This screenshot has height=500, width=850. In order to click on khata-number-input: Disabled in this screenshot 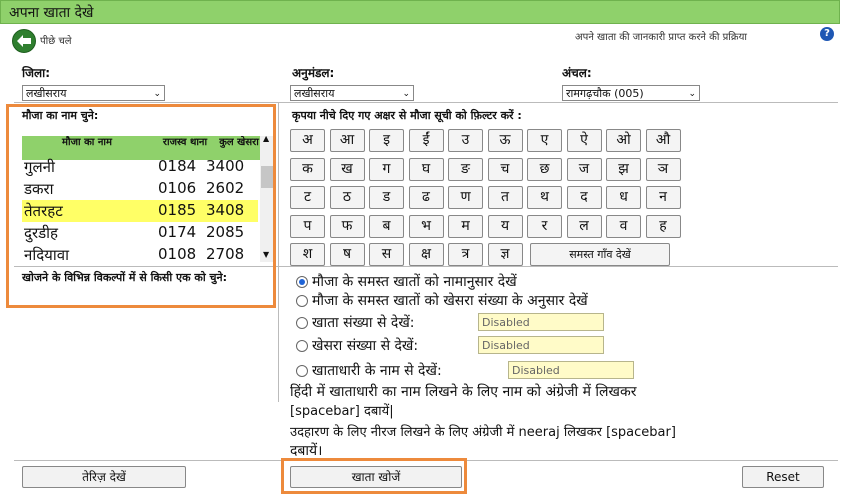, I will do `click(541, 322)`.